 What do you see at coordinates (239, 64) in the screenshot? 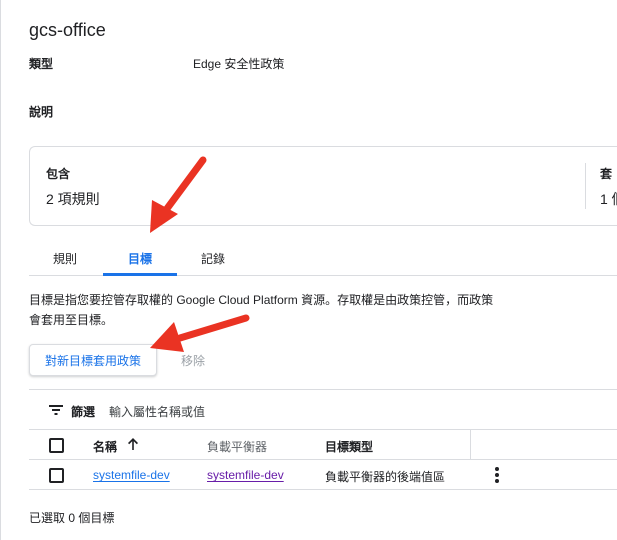
I see `type-value: Edge 安全性政策` at bounding box center [239, 64].